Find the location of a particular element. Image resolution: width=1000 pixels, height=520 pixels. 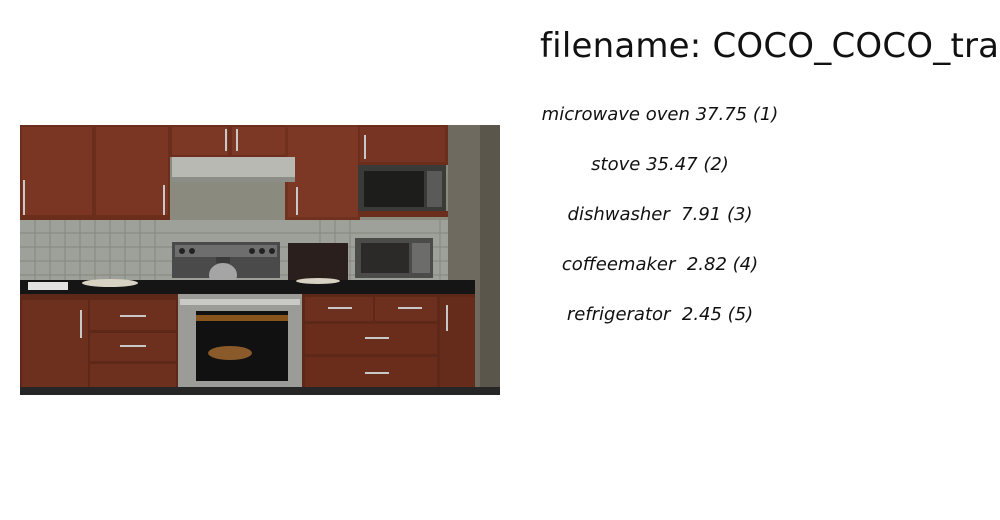

prediction-4: coffeemaker 2.82 (4) is located at coordinates (660, 264).